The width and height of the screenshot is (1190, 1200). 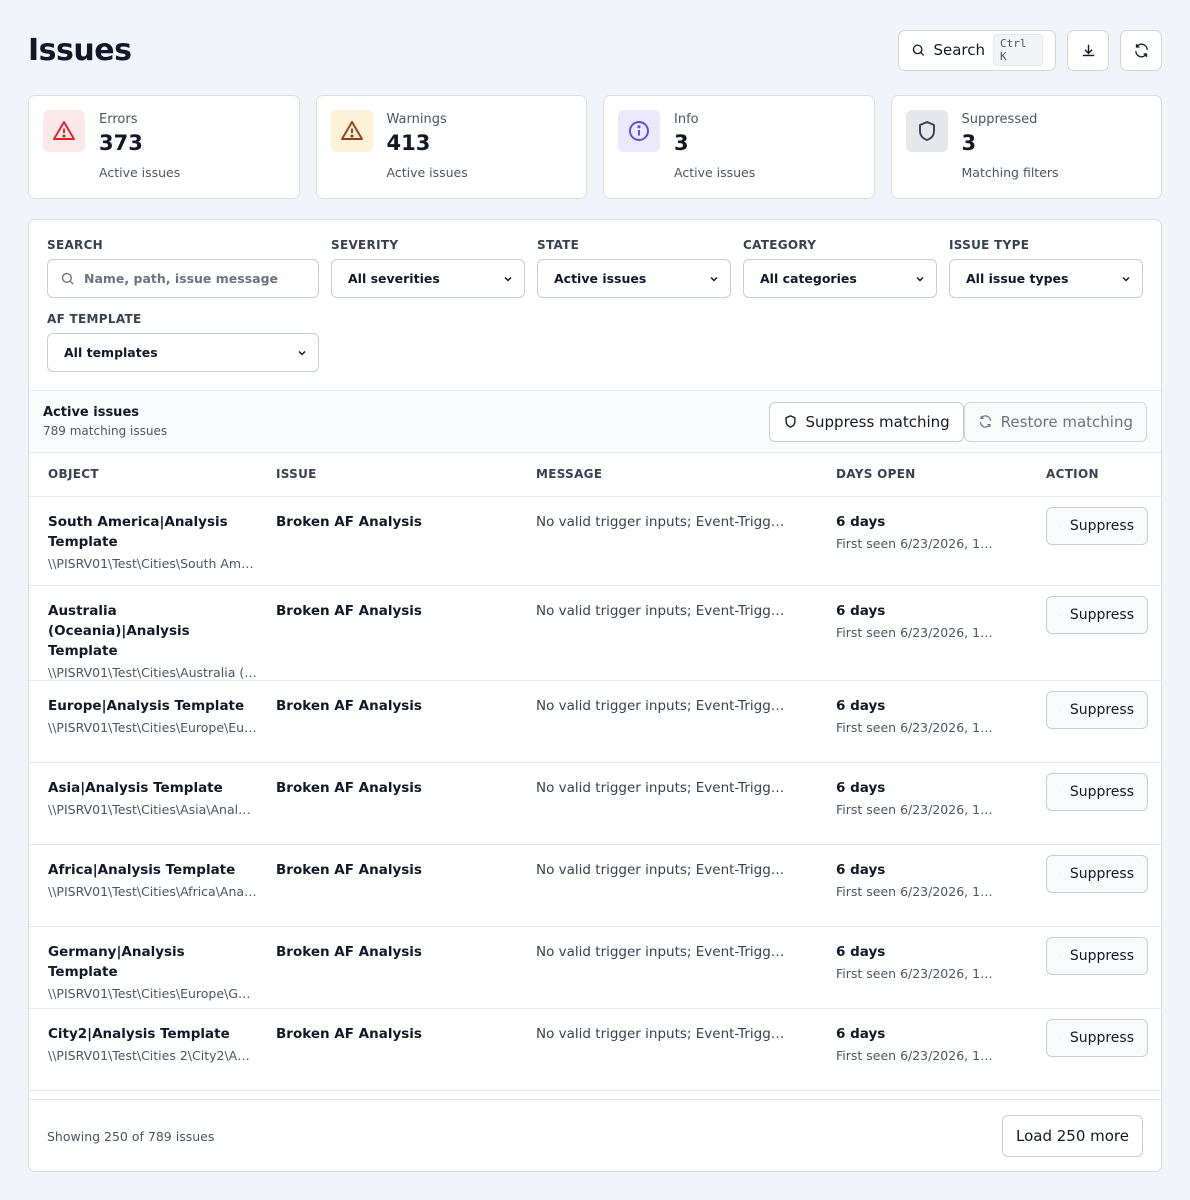 I want to click on showing-count: Showing 250 of 789 issues, so click(x=131, y=1136).